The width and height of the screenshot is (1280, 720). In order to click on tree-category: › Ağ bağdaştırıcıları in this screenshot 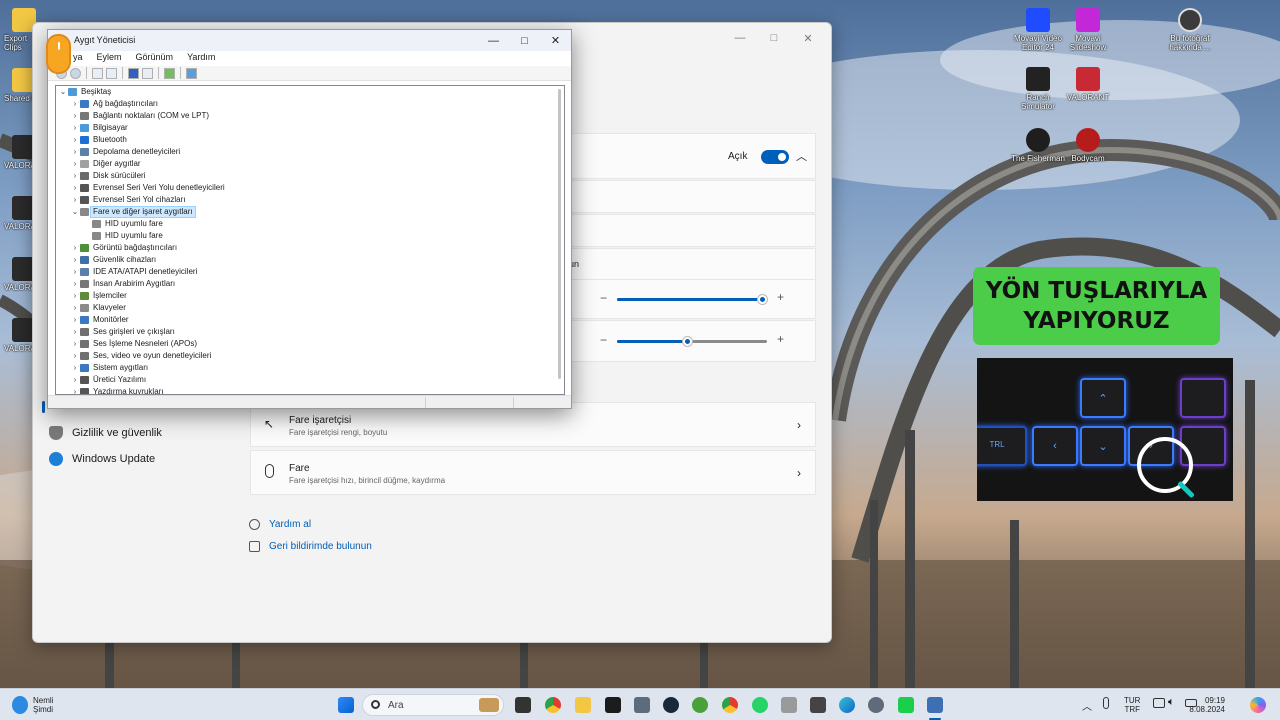, I will do `click(310, 104)`.